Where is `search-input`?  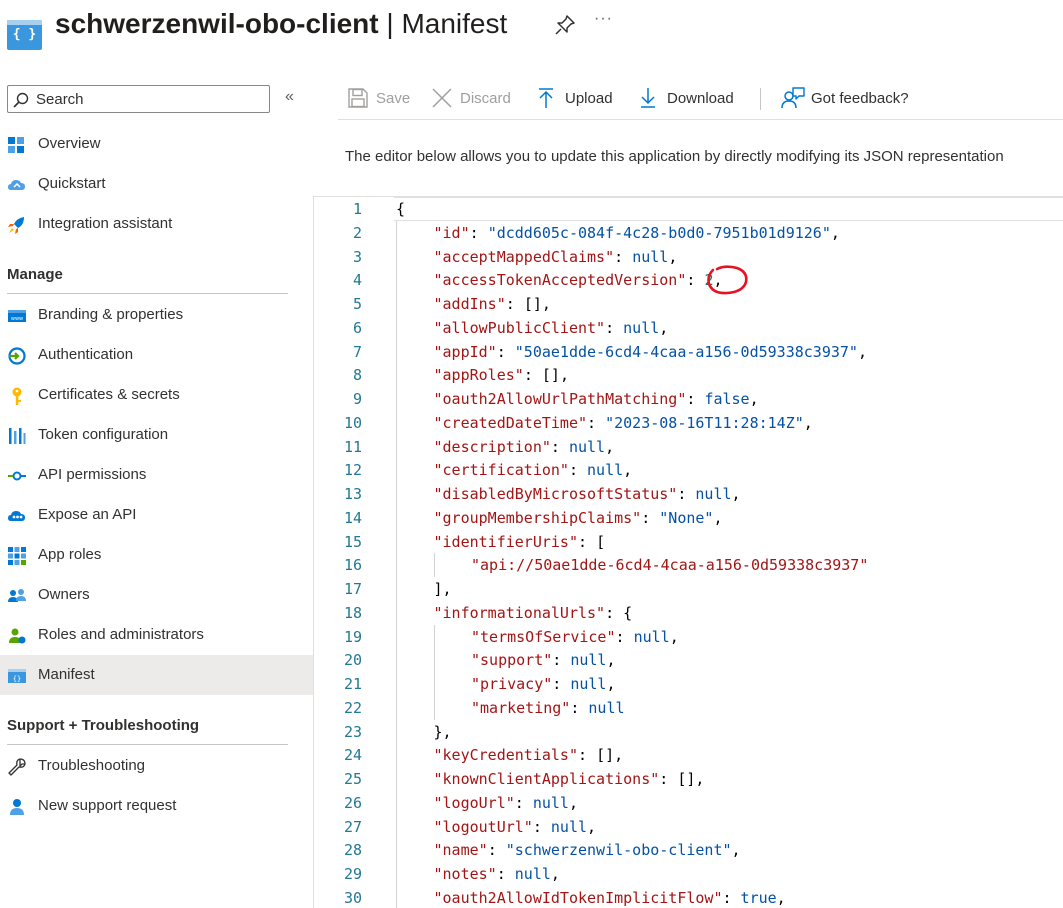
search-input is located at coordinates (151, 99).